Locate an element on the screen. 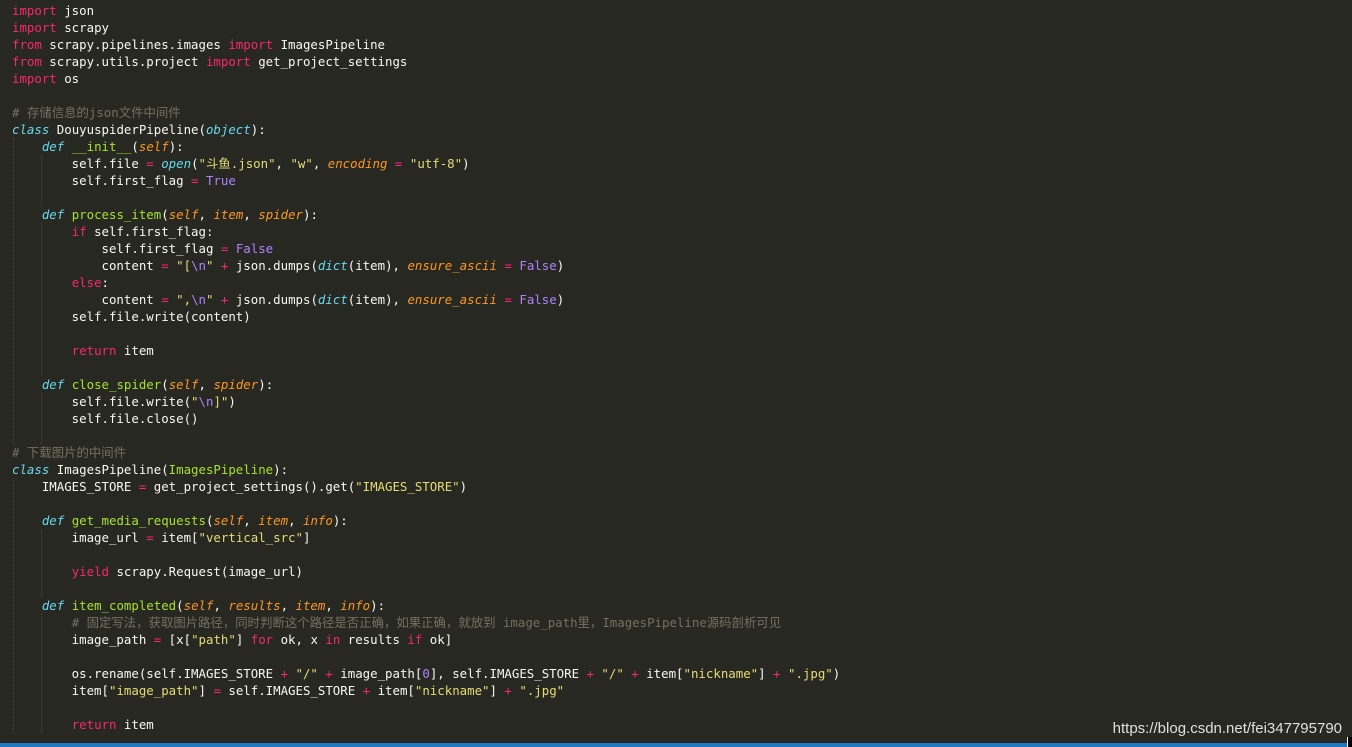  code-token: "image_path" is located at coordinates (153, 690).